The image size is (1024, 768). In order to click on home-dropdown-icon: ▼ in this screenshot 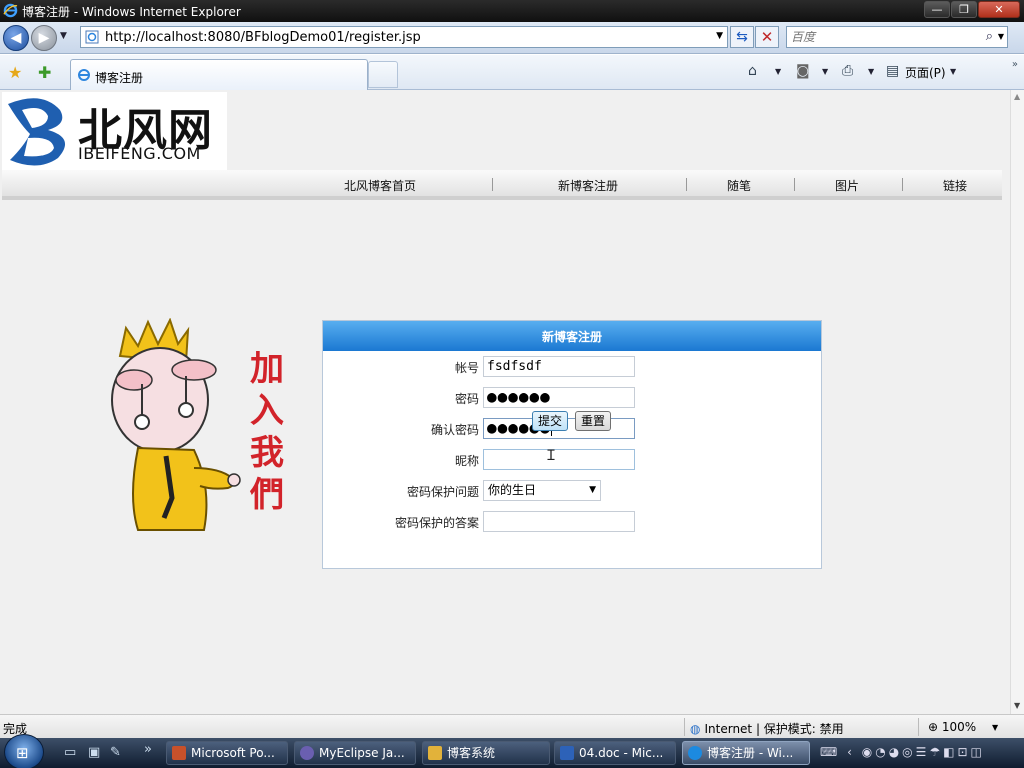, I will do `click(778, 71)`.